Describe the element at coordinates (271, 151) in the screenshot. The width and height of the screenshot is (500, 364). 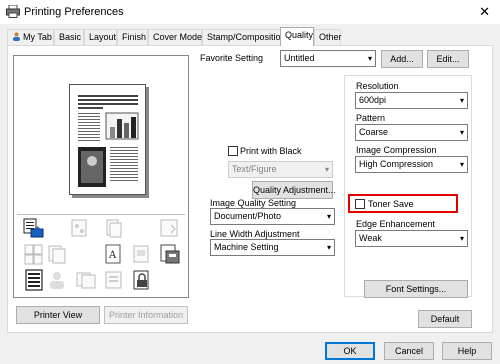
I see `print-with-black-label: Print with Black` at that location.